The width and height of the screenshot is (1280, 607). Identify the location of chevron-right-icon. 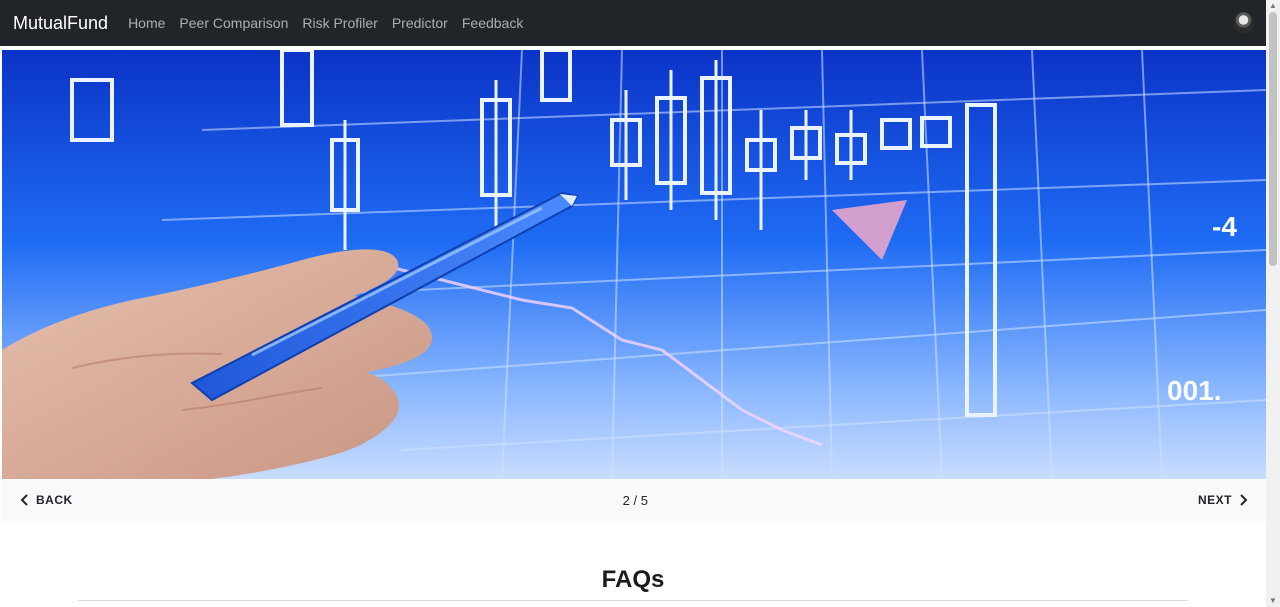
(1244, 500).